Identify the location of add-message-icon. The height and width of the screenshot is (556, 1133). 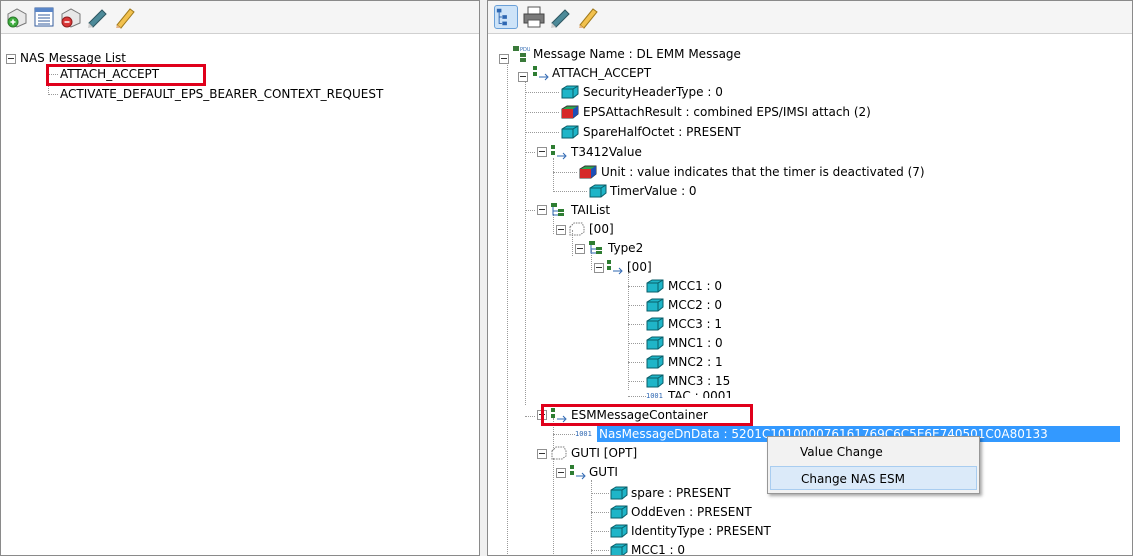
(17, 17).